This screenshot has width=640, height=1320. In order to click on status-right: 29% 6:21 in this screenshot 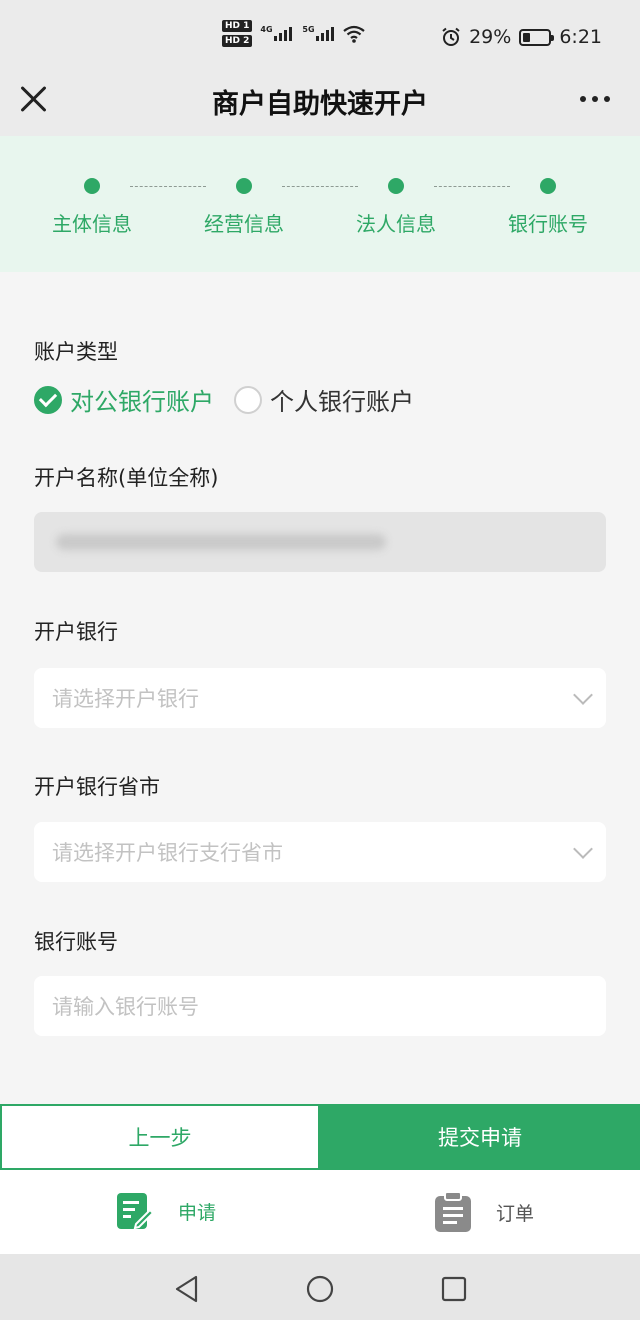, I will do `click(521, 37)`.